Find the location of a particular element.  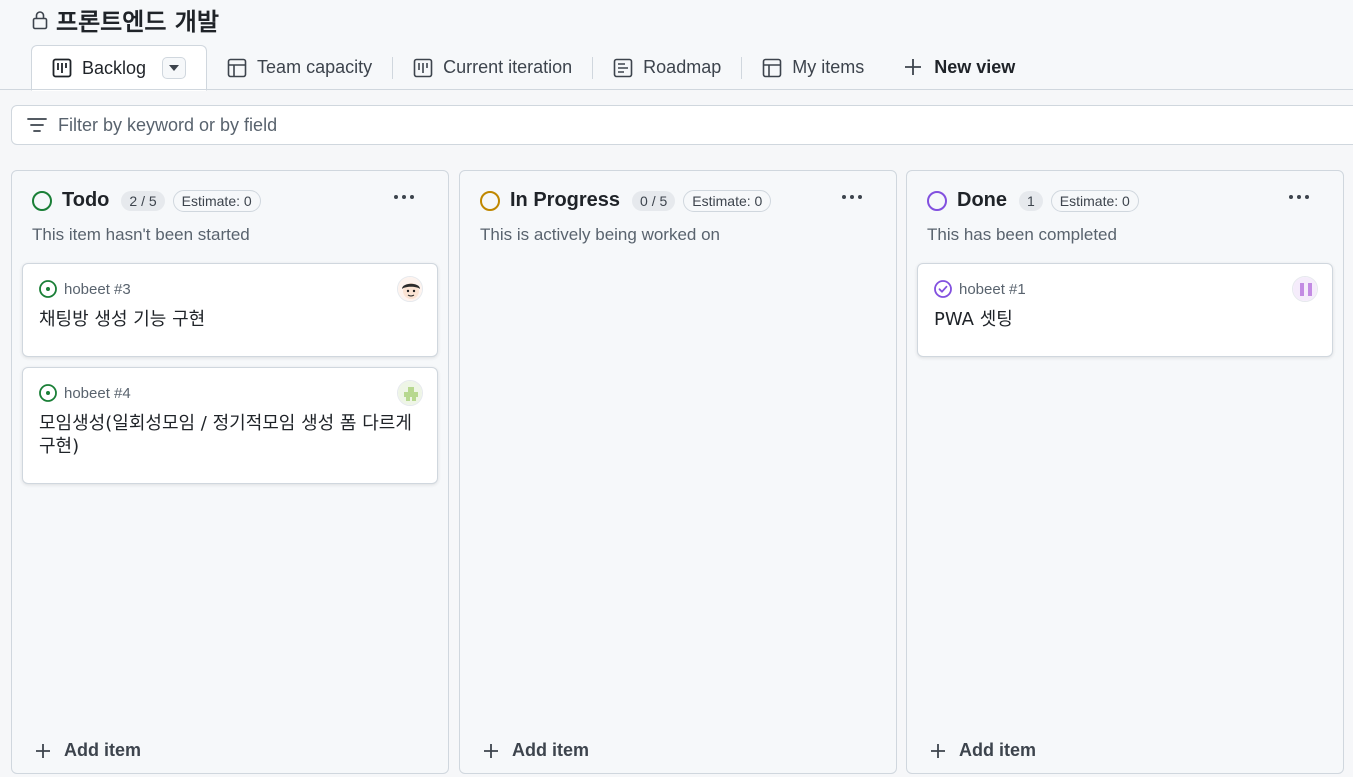

tab-my-items: My items is located at coordinates (813, 67).